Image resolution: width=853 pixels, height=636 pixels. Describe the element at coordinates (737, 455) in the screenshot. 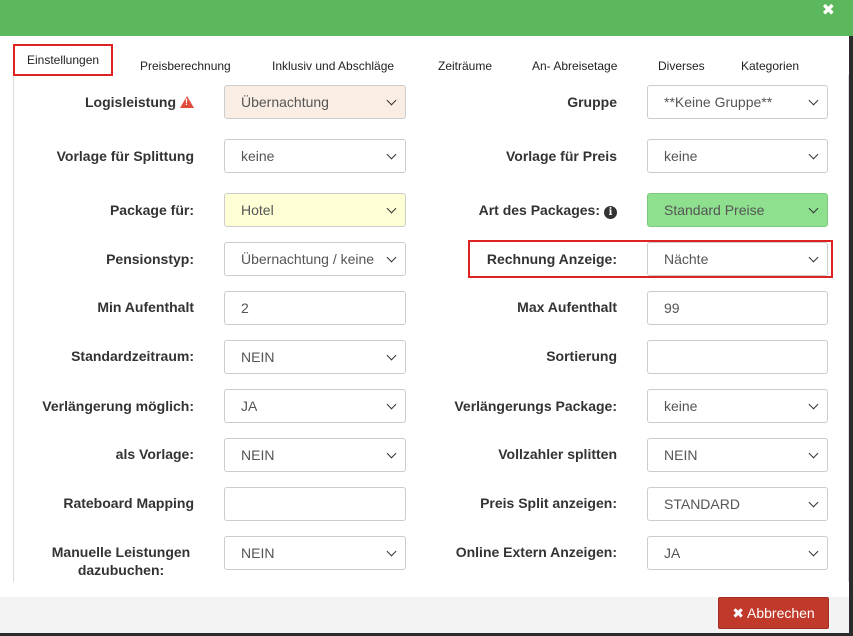

I see `vollzahler-splitten-select: NEIN` at that location.